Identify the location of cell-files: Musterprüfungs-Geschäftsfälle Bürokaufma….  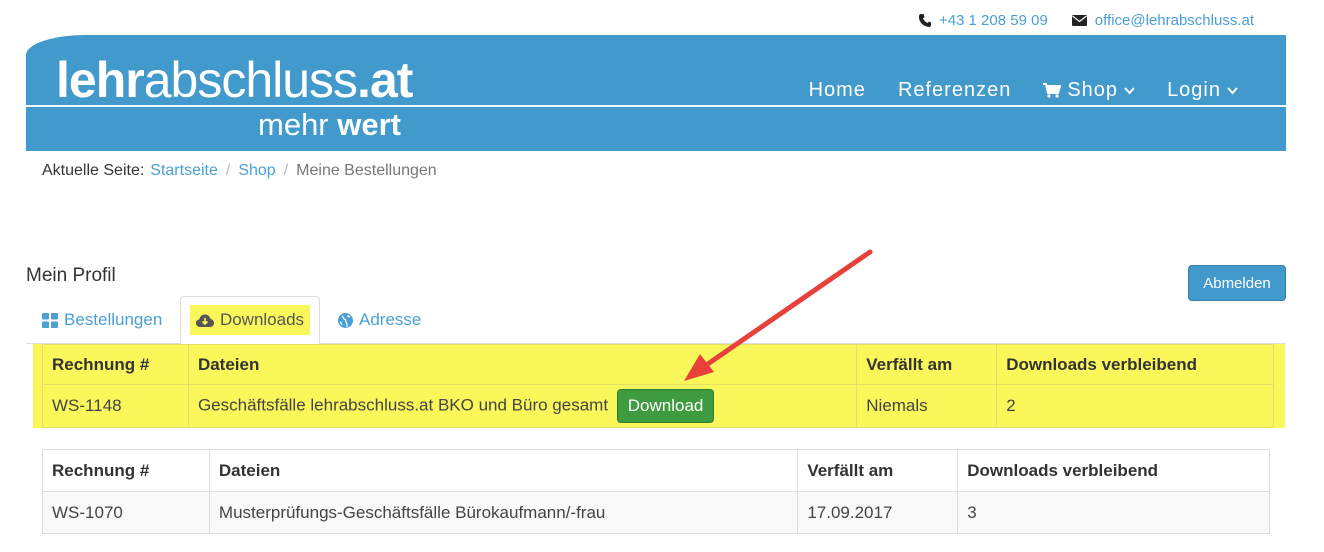
(503, 512).